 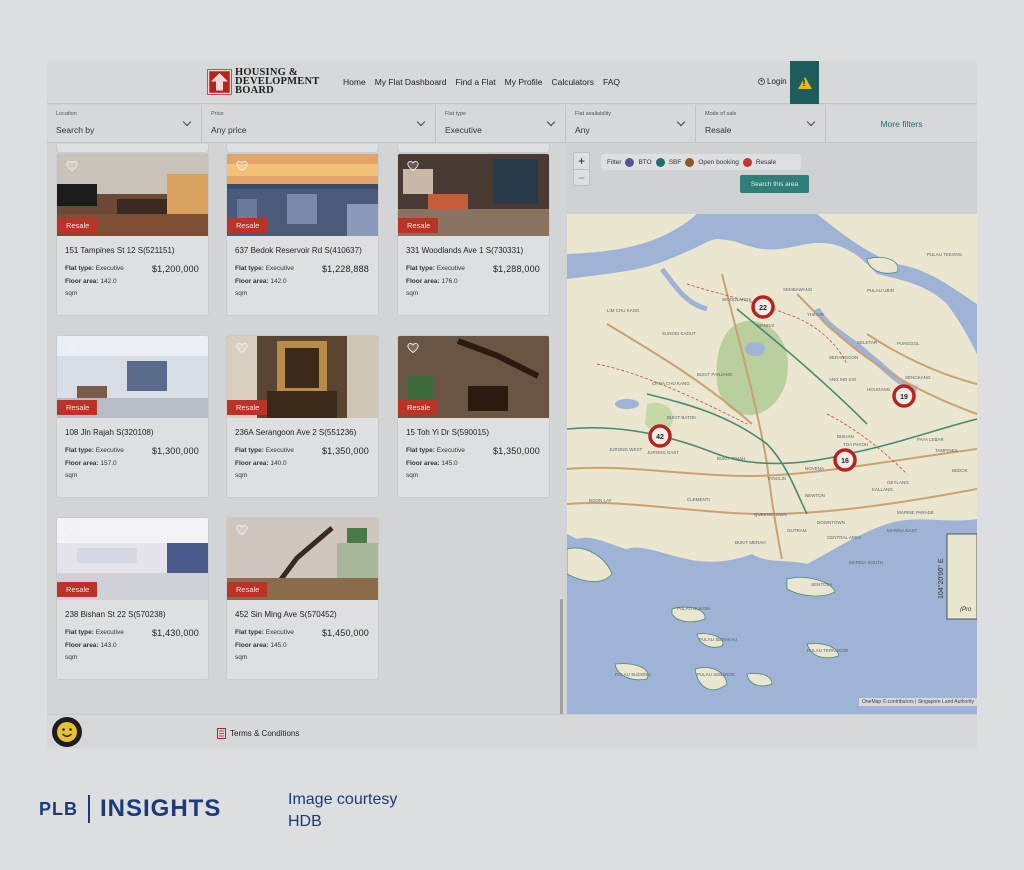 I want to click on listing-address: 108 Jln Rajah S(320108), so click(x=109, y=432).